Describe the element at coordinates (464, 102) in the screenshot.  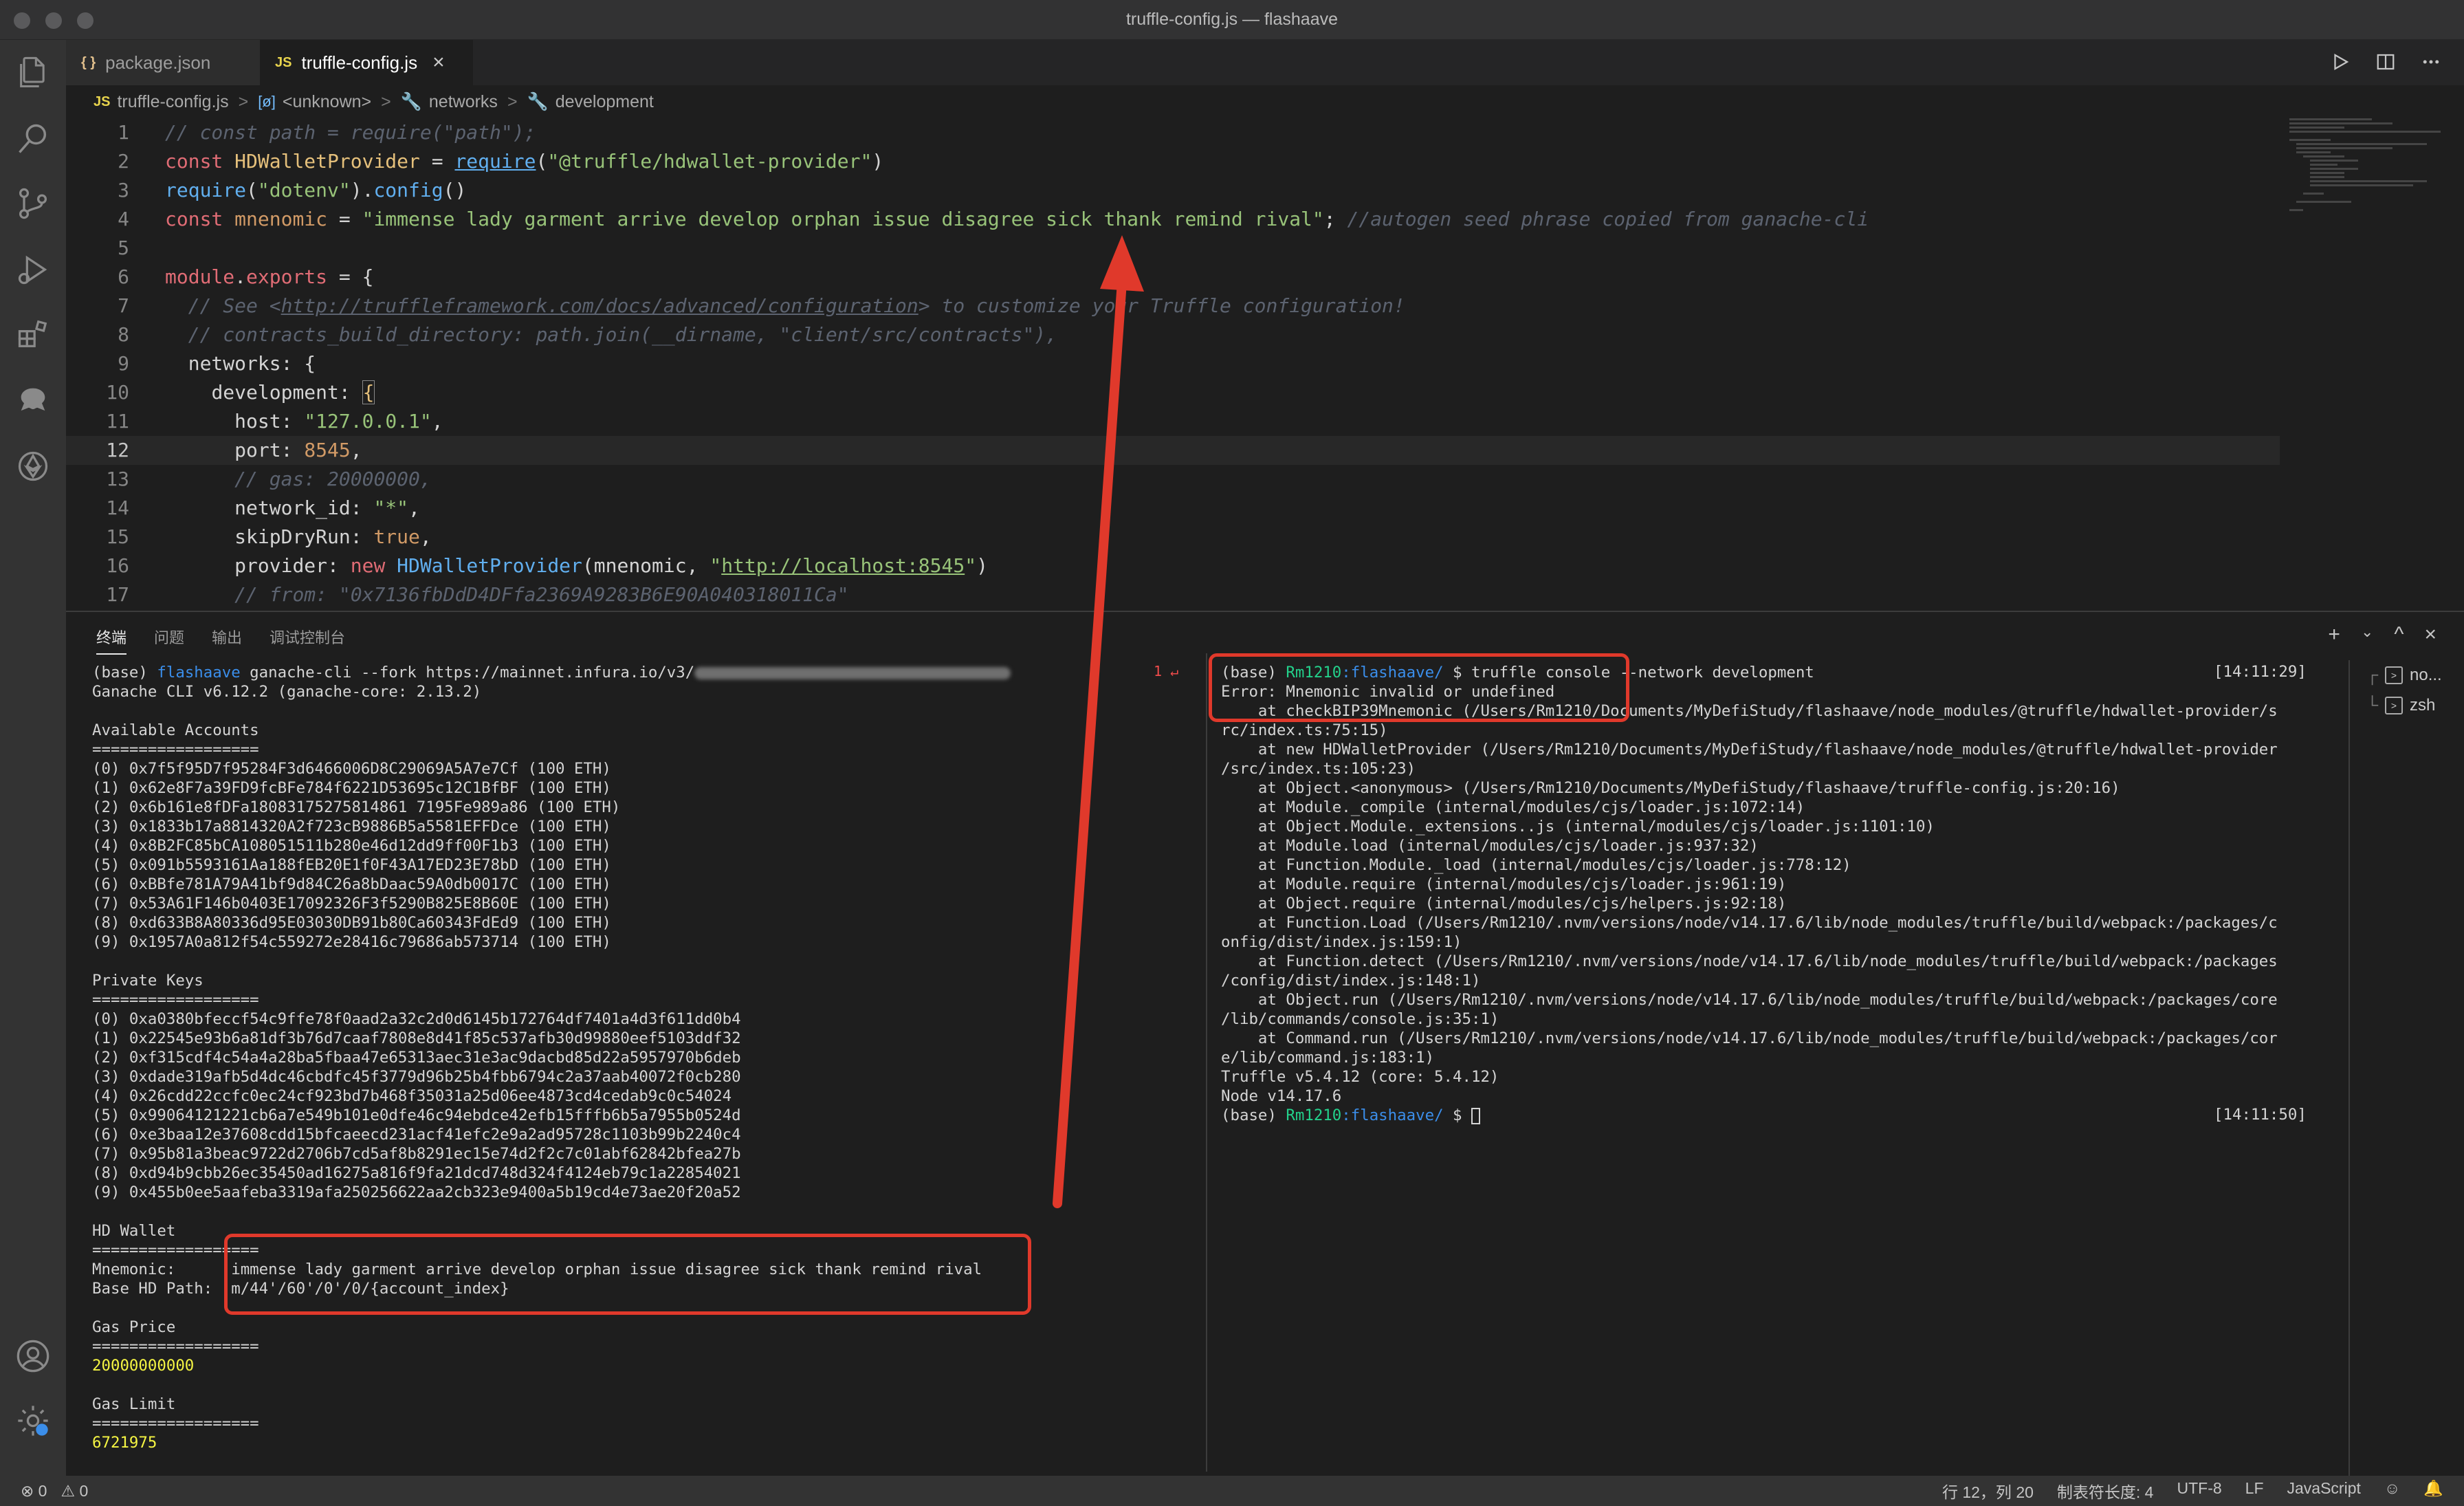
I see `breadcrumb-item: networks` at that location.